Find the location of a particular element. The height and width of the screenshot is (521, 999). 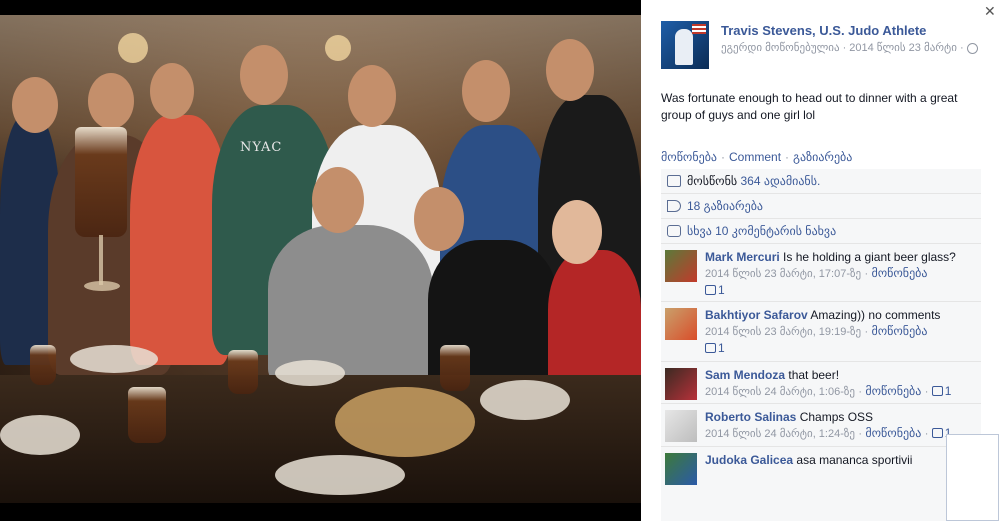

shares-count: 18 გაზიარება is located at coordinates (725, 206).